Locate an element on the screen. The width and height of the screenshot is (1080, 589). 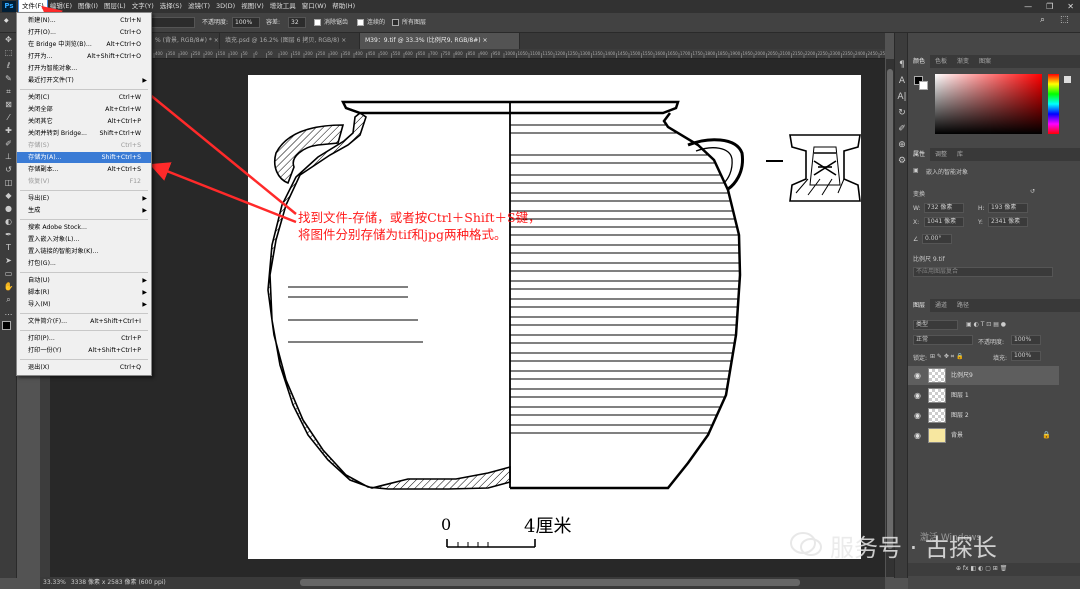
crop-tool-icon: ⌗ is located at coordinates (8, 91).